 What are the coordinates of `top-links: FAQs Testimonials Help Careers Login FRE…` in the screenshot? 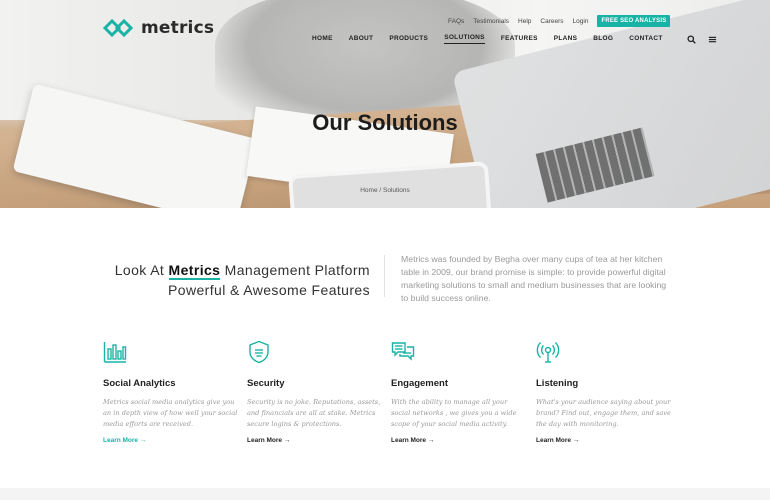 It's located at (559, 21).